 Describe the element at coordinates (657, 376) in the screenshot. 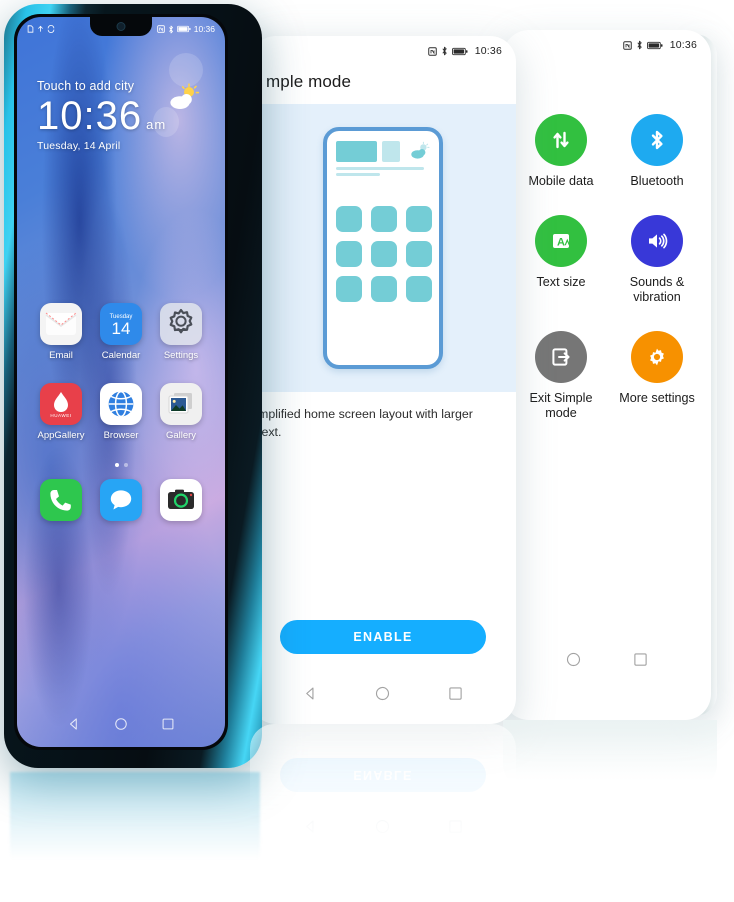

I see `tile-more-settings: More settings` at that location.